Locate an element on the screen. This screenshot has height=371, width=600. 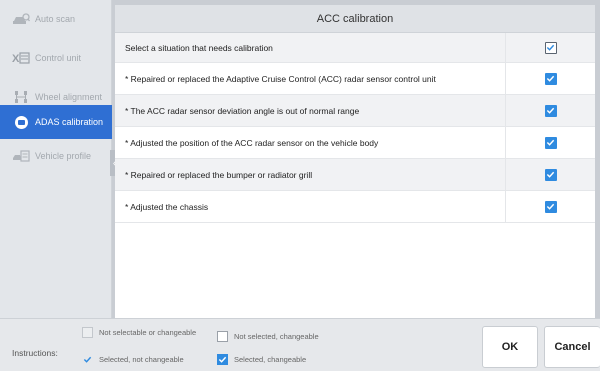
sidebar-item-auto-scan: Auto scan is located at coordinates (56, 19).